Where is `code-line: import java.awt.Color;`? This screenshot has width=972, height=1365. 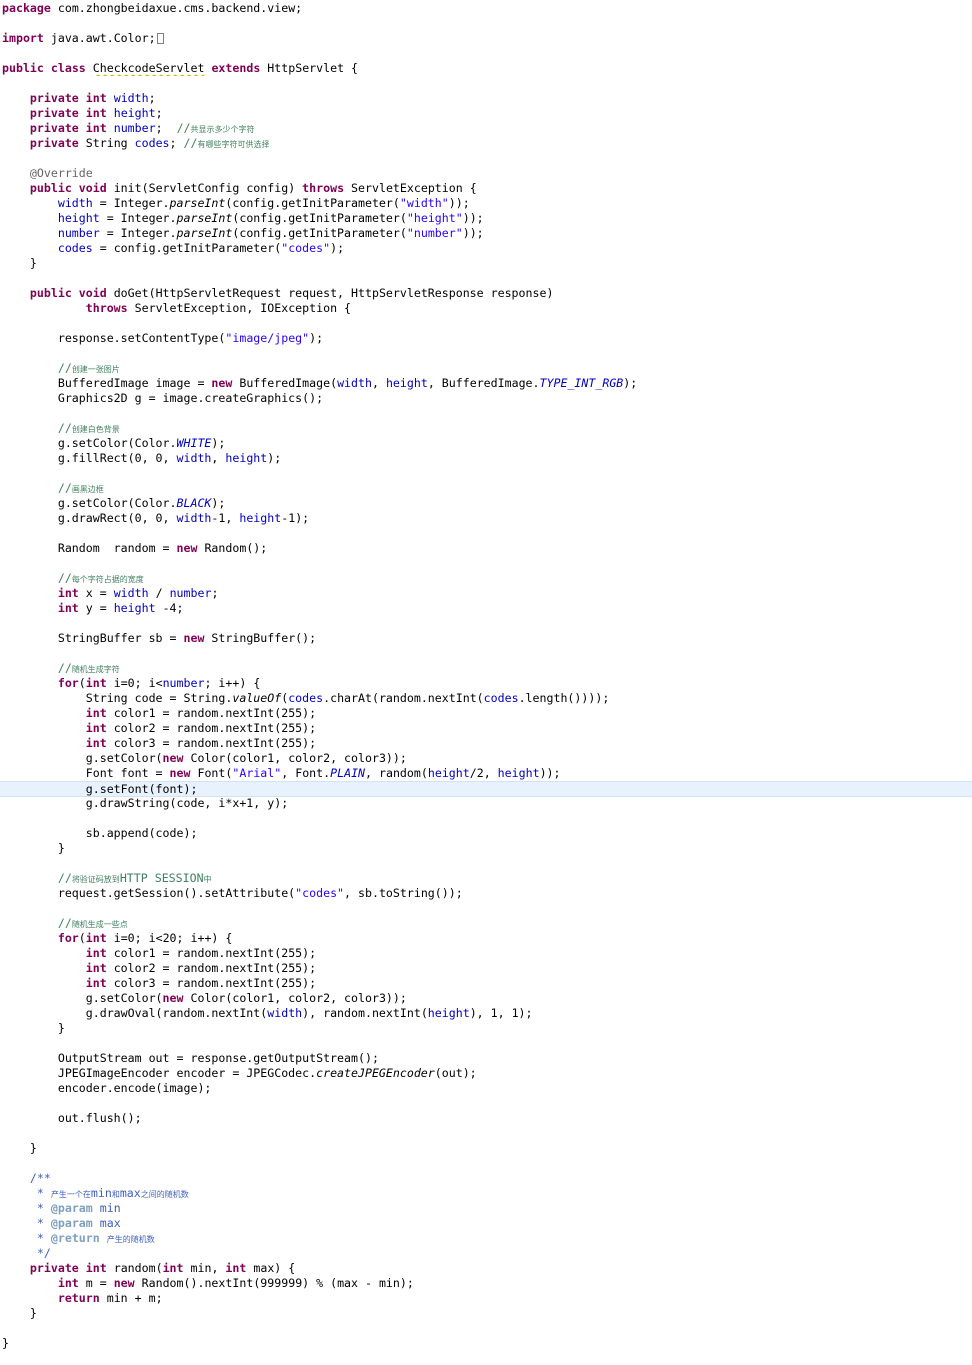
code-line: import java.awt.Color; is located at coordinates (486, 38).